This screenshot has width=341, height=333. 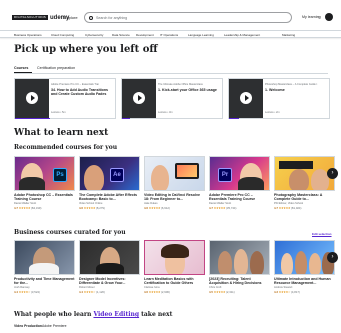 I want to click on explore-menu: Explore, so click(x=71, y=17).